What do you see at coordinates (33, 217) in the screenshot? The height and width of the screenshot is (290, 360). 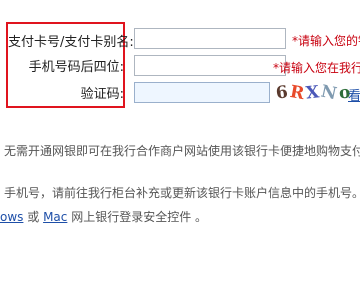 I see `or-text: 或` at bounding box center [33, 217].